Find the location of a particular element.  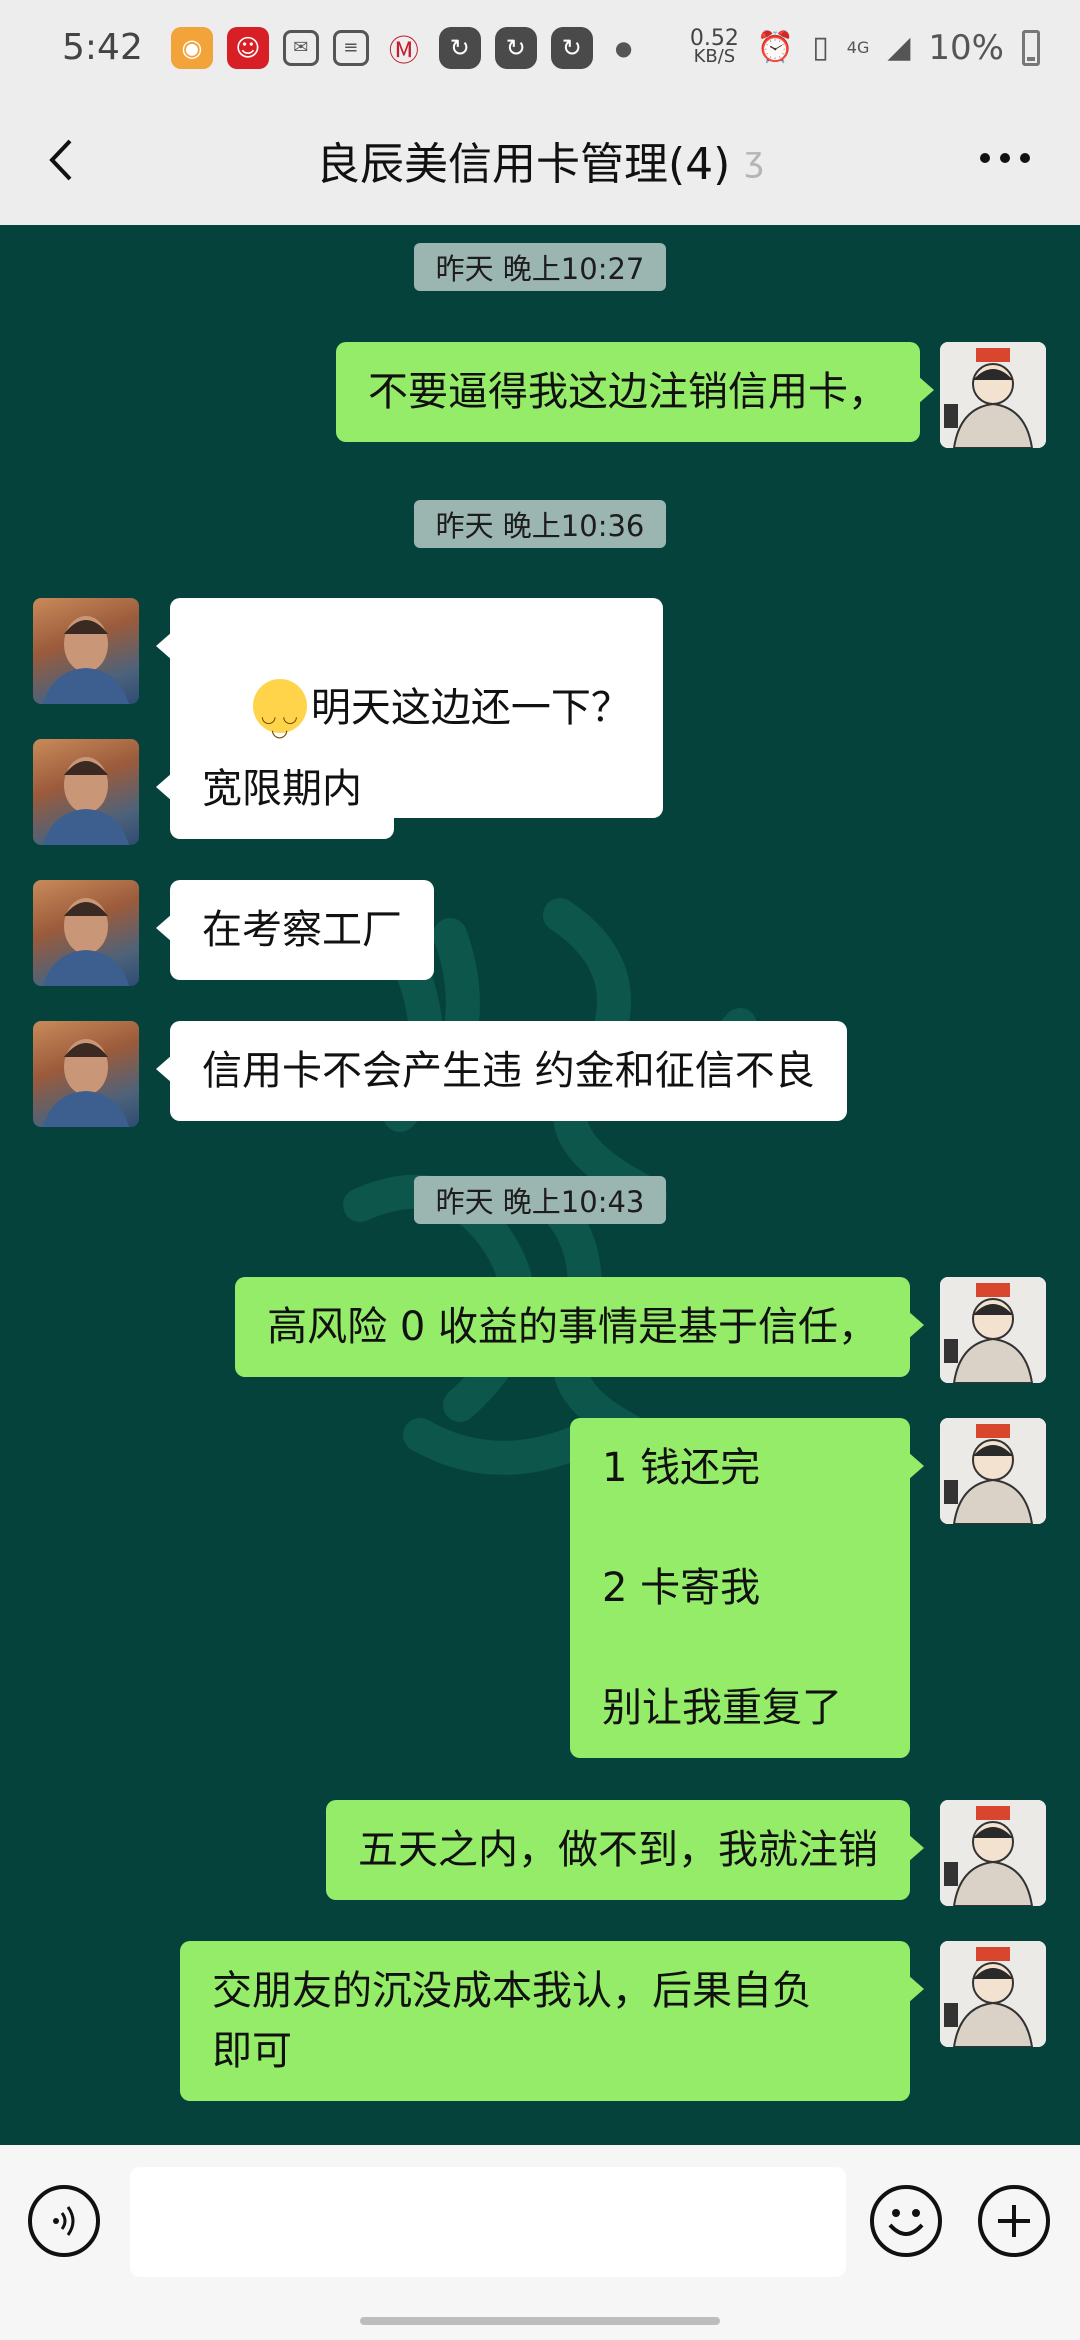

mail-icon: ✉ is located at coordinates (300, 47).